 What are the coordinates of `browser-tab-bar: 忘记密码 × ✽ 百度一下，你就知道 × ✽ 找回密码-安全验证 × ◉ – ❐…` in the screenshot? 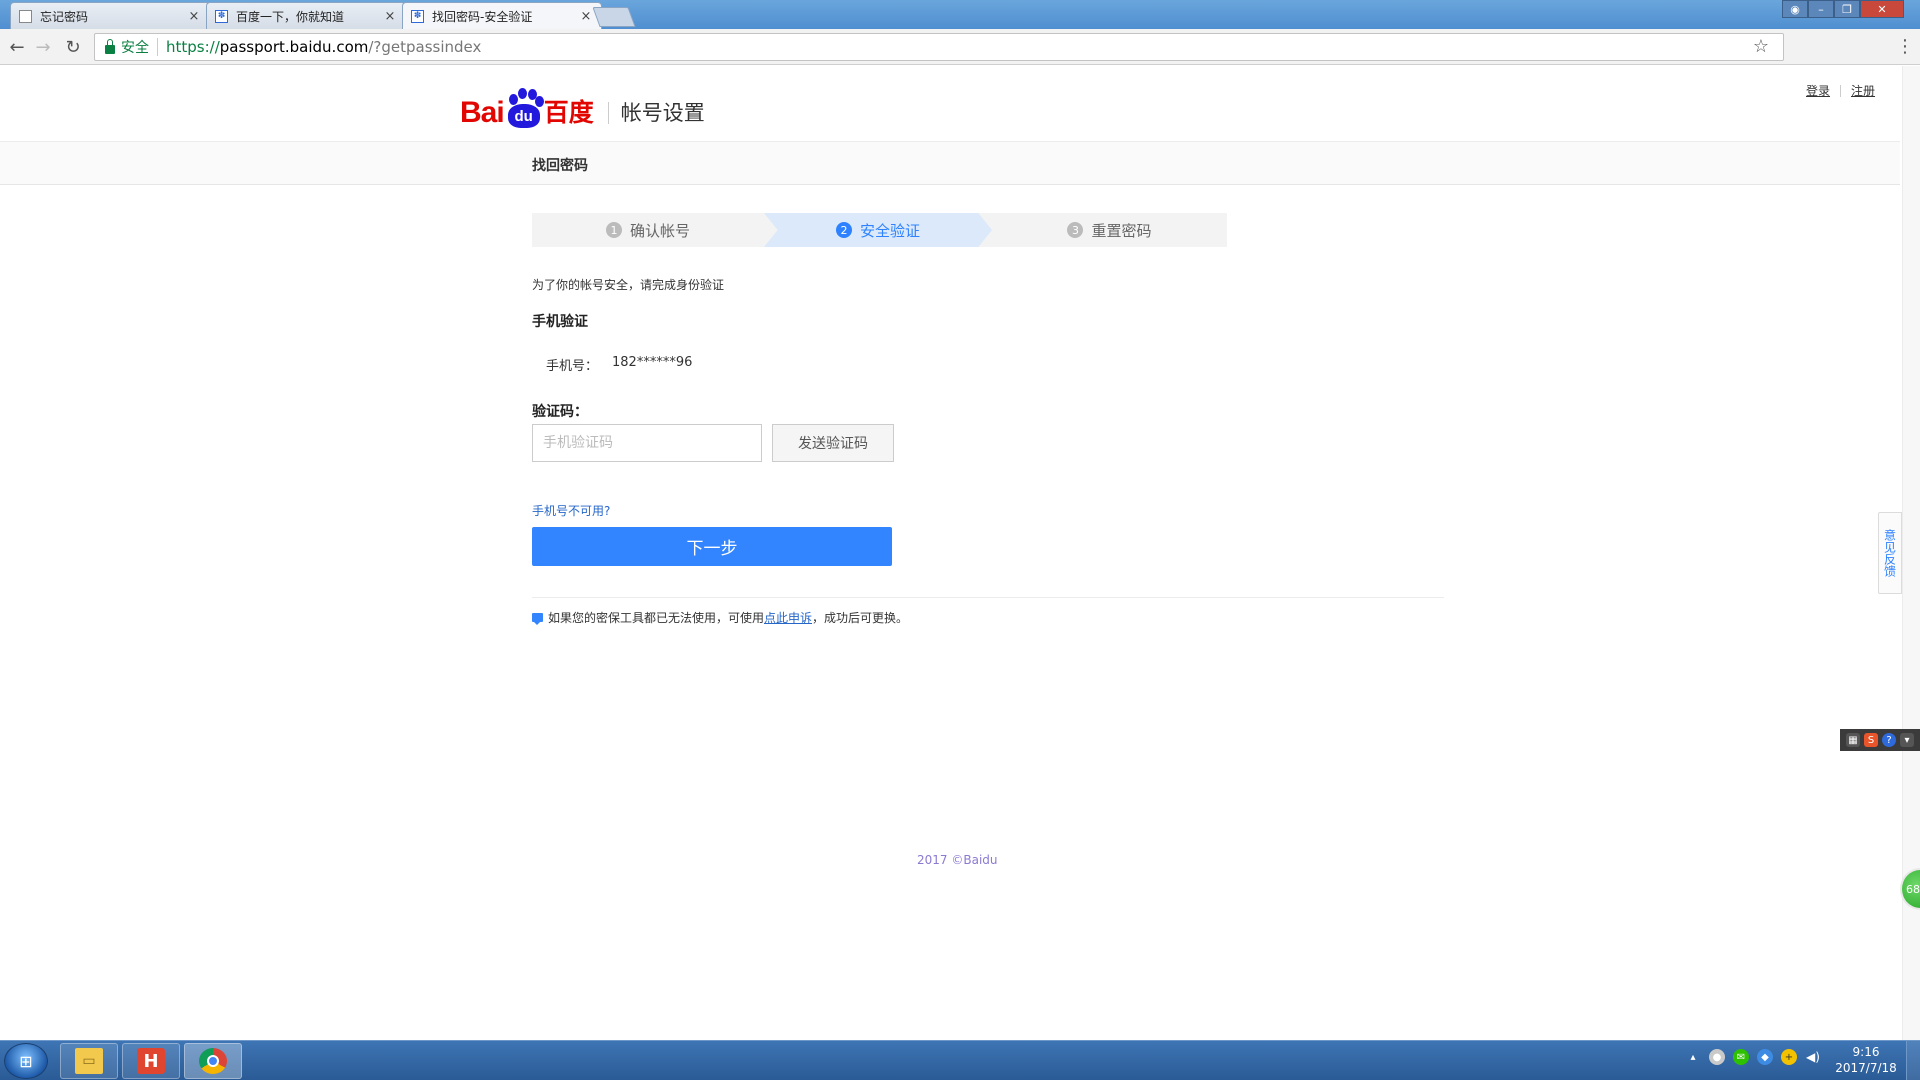 It's located at (960, 14).